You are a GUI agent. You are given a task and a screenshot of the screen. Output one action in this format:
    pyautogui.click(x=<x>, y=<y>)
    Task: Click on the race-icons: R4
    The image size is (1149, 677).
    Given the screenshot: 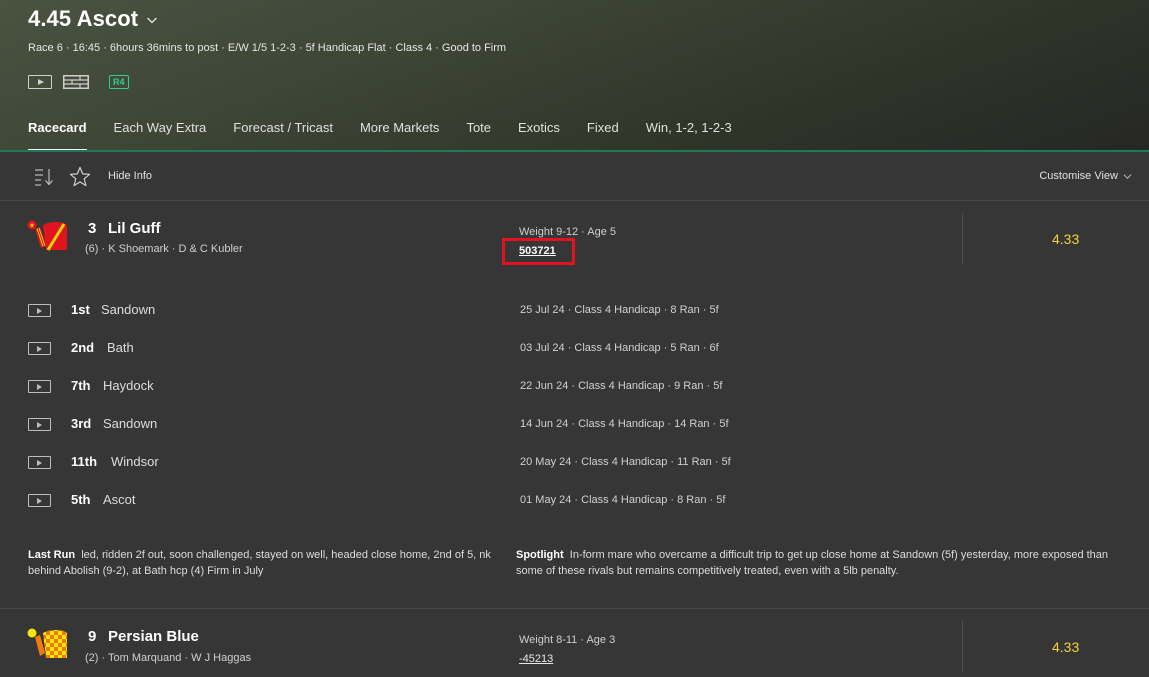 What is the action you would take?
    pyautogui.click(x=78, y=82)
    